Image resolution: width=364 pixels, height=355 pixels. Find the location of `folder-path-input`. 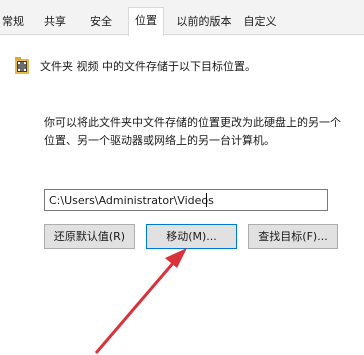

folder-path-input is located at coordinates (186, 200).